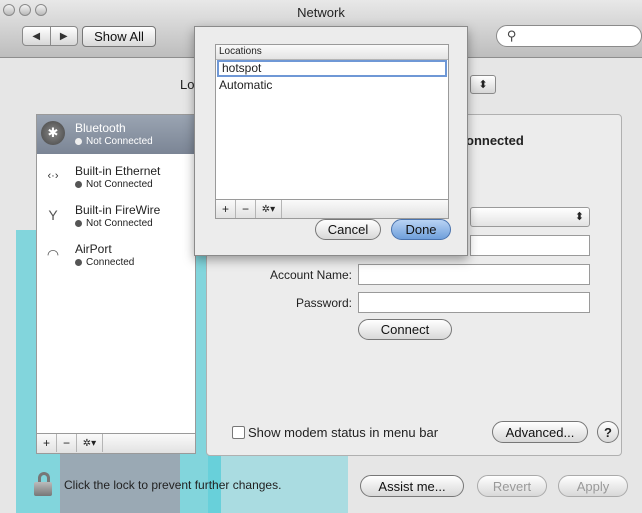 This screenshot has height=513, width=642. What do you see at coordinates (118, 171) in the screenshot?
I see `service-name: Built-in Ethernet` at bounding box center [118, 171].